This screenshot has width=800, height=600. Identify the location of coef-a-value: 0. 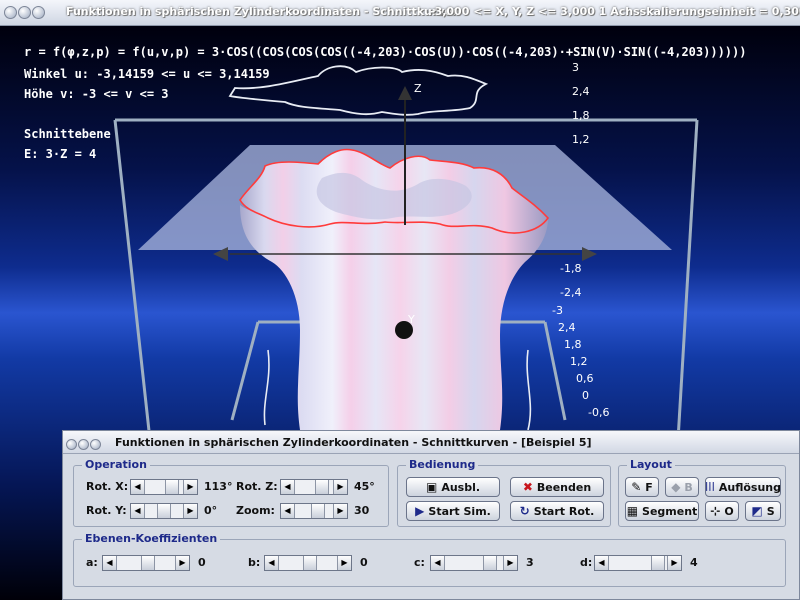
(202, 562).